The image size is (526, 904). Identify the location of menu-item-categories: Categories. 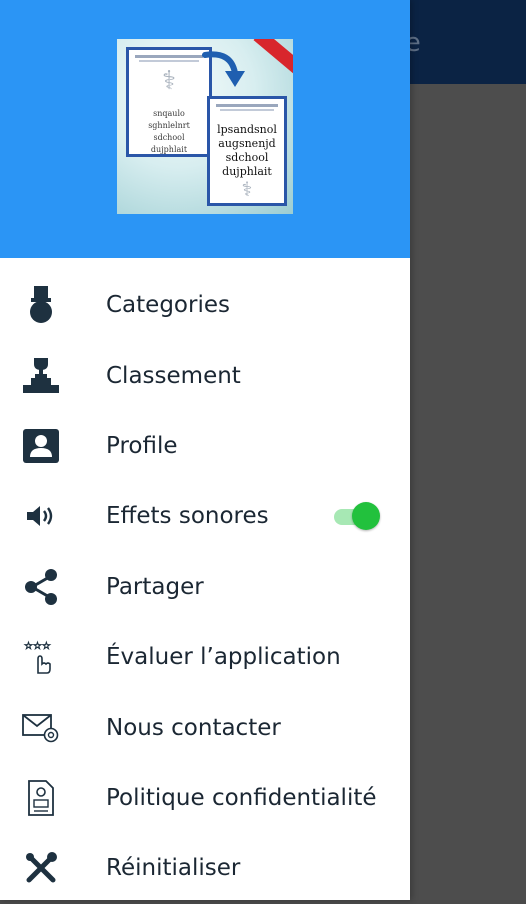
(205, 305).